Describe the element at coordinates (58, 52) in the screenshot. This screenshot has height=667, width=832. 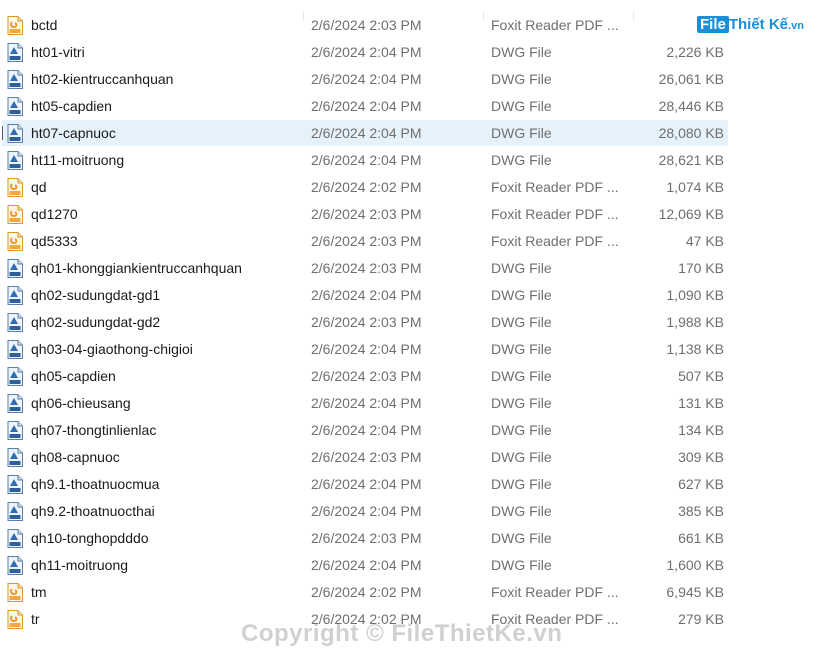
I see `file-name: ht01-vitri` at that location.